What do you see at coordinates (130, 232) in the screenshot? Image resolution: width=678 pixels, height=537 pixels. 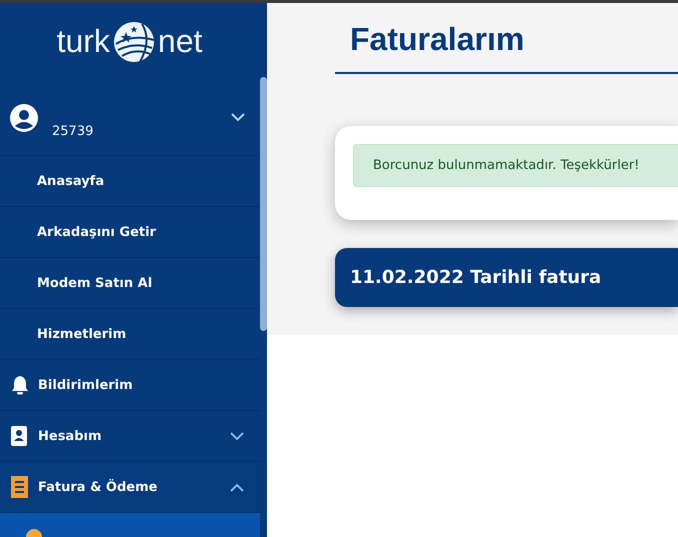 I see `menu-item: Arkadaşını Getir` at bounding box center [130, 232].